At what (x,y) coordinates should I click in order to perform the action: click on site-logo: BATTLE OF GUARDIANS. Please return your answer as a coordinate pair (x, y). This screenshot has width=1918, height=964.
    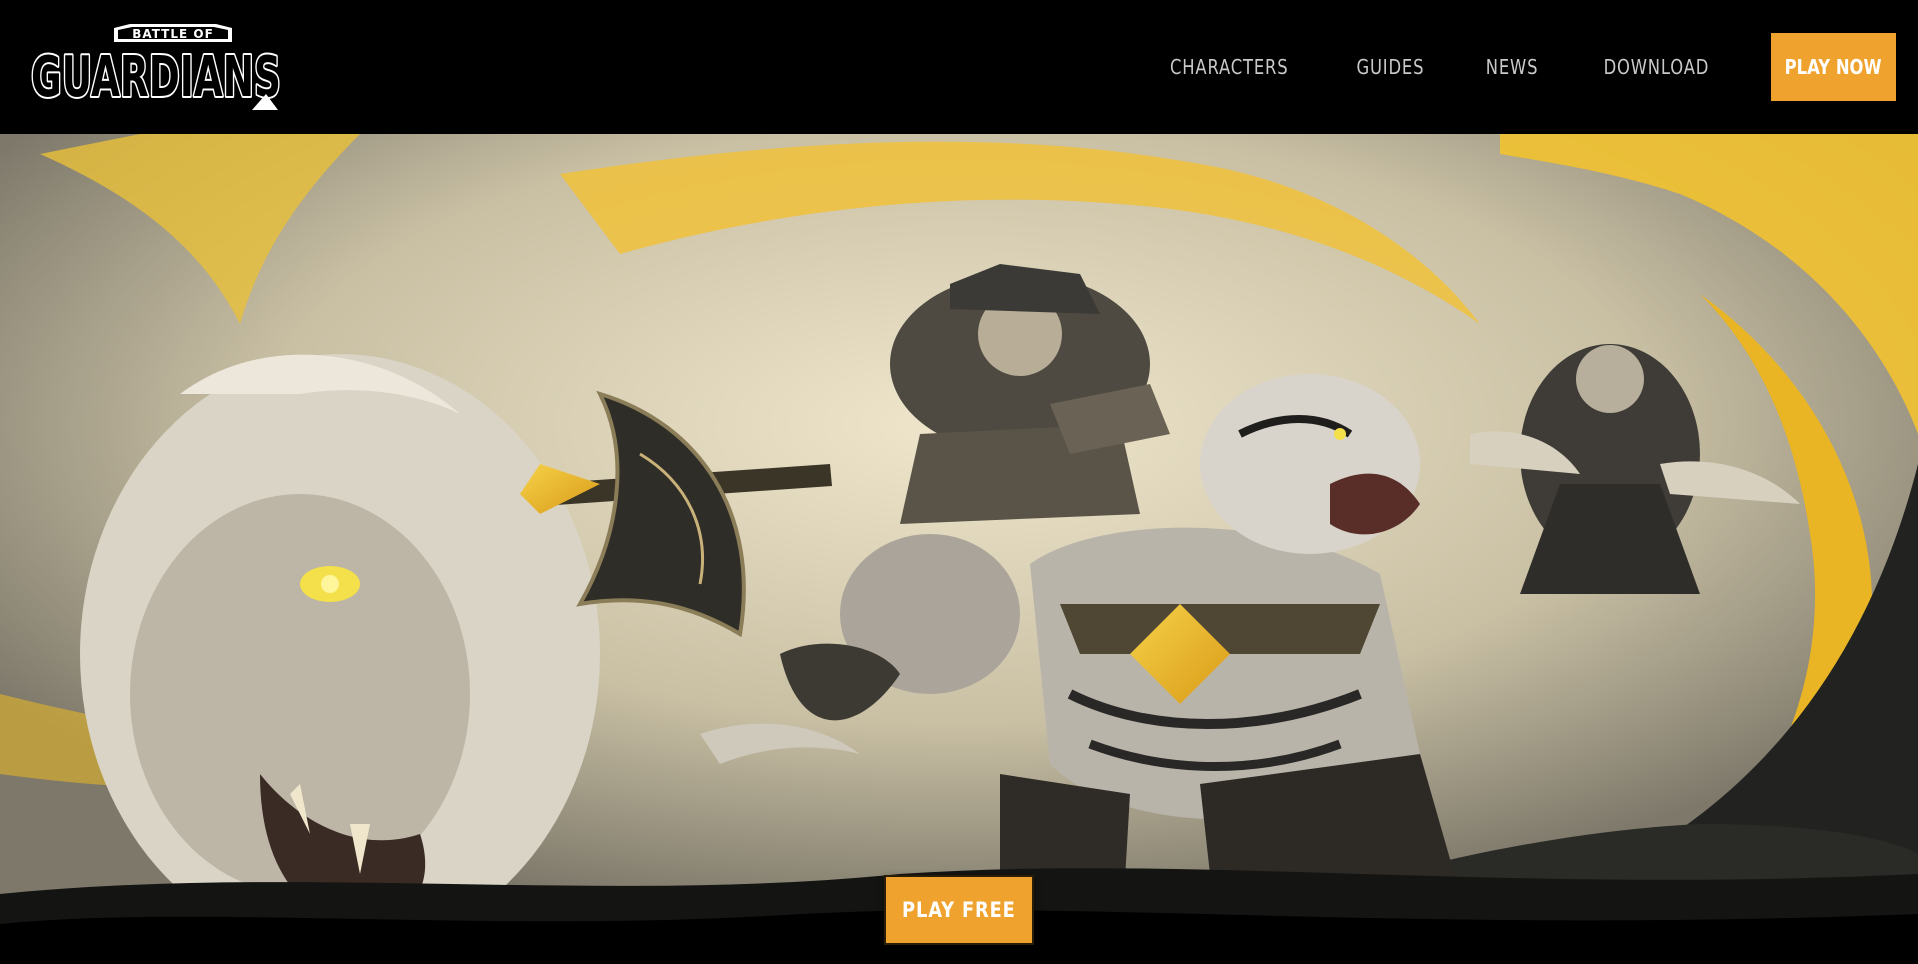
    Looking at the image, I should click on (156, 68).